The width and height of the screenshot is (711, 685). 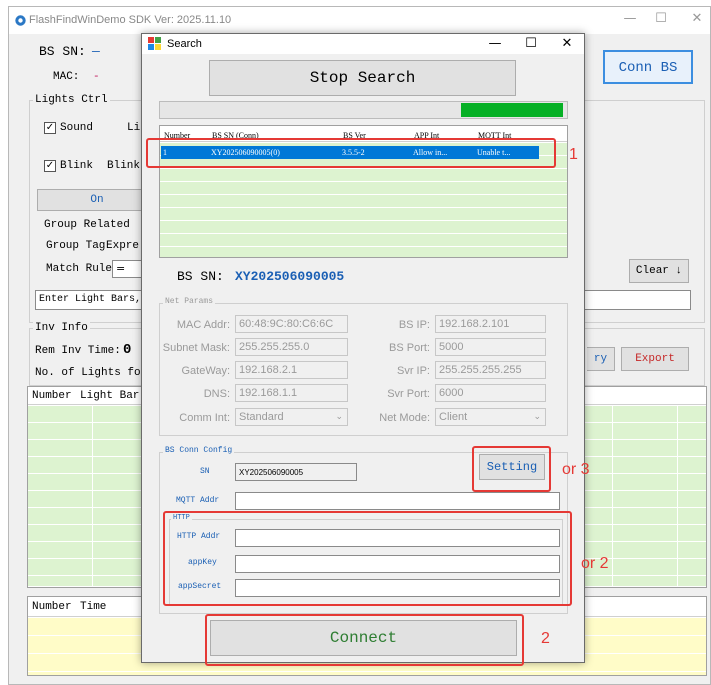 I want to click on subnet-mask-label: Subnet Mask:, so click(x=196, y=348).